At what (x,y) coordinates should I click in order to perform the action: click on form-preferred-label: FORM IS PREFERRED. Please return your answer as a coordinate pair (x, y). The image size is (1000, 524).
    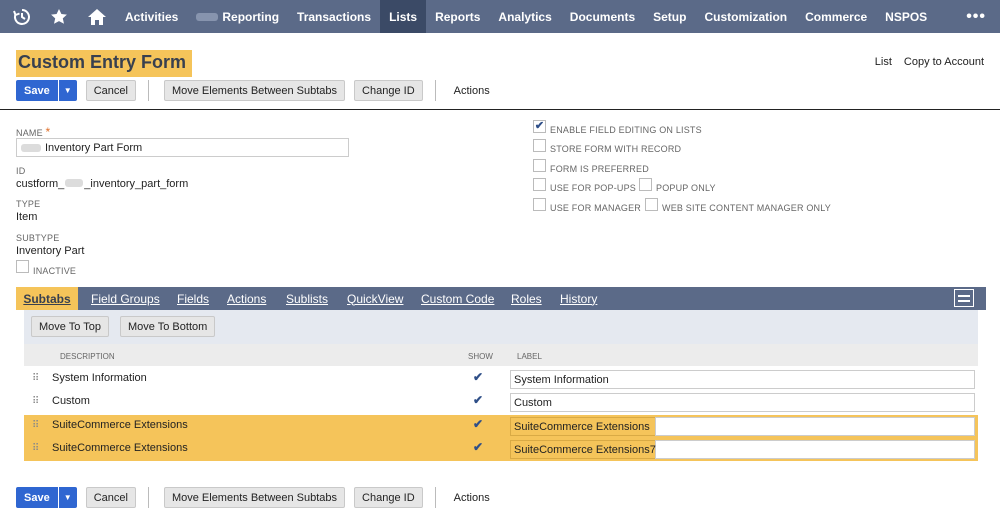
    Looking at the image, I should click on (599, 169).